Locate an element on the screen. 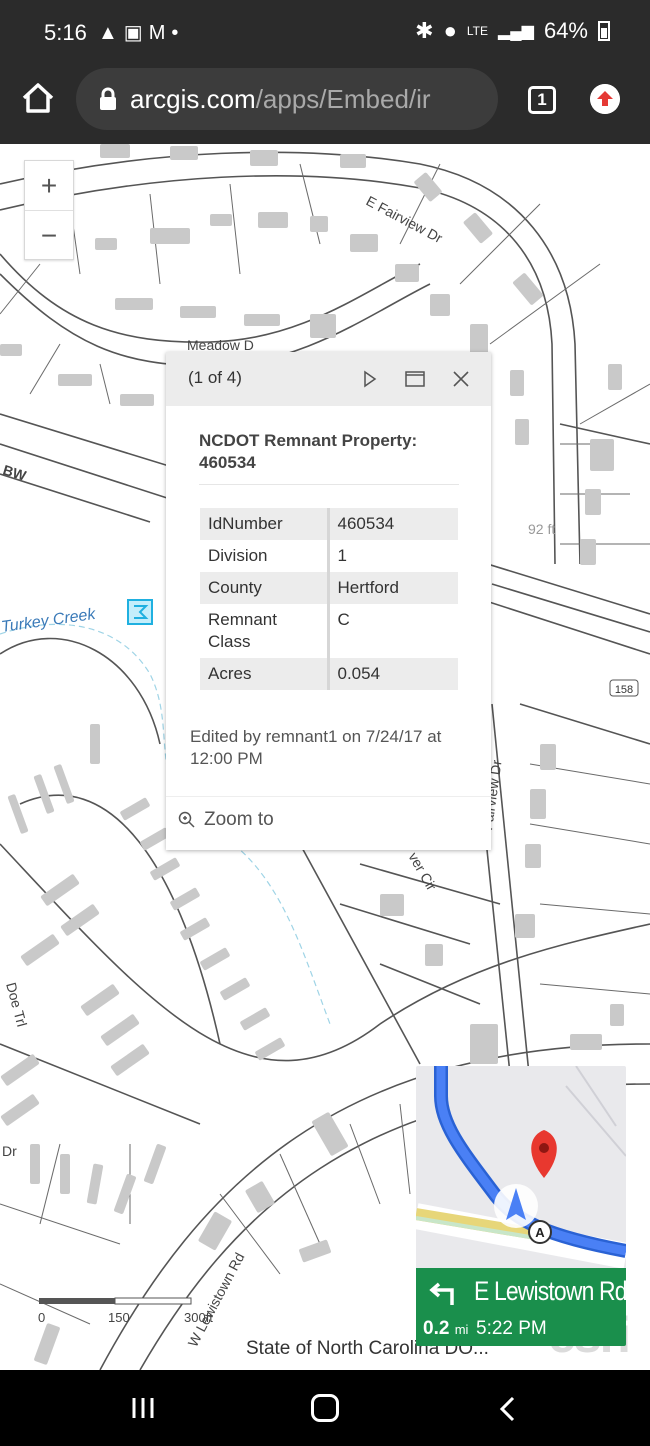 Image resolution: width=650 pixels, height=1446 pixels. recent-apps-icon is located at coordinates (143, 1408).